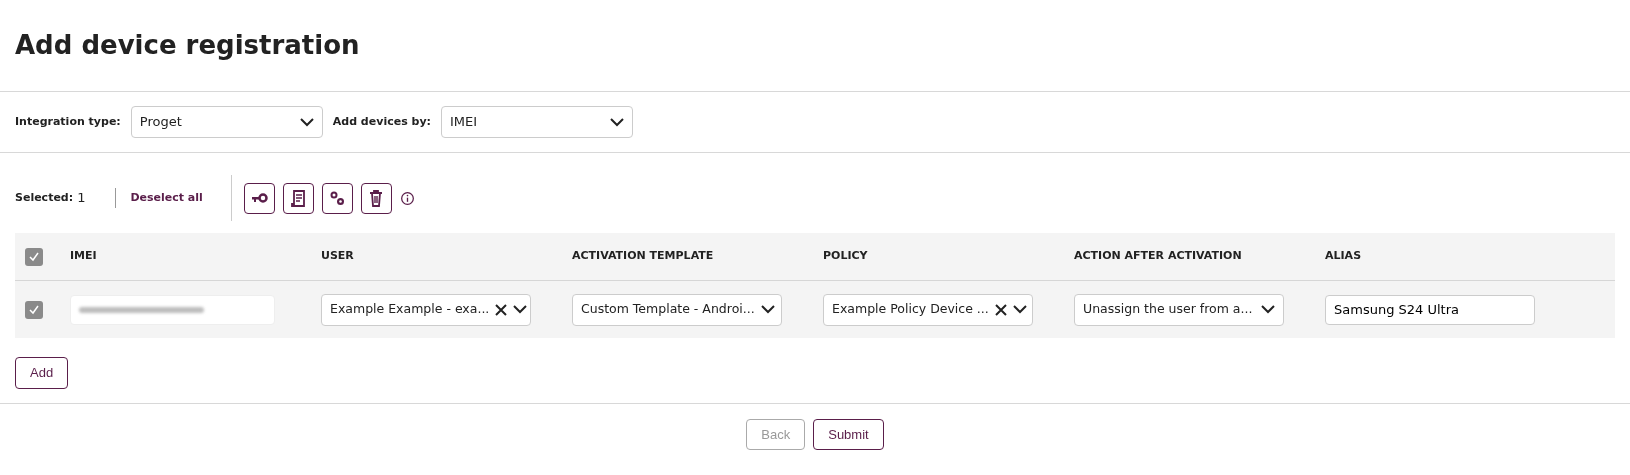 The width and height of the screenshot is (1630, 475). What do you see at coordinates (81, 198) in the screenshot?
I see `selected-count: 1` at bounding box center [81, 198].